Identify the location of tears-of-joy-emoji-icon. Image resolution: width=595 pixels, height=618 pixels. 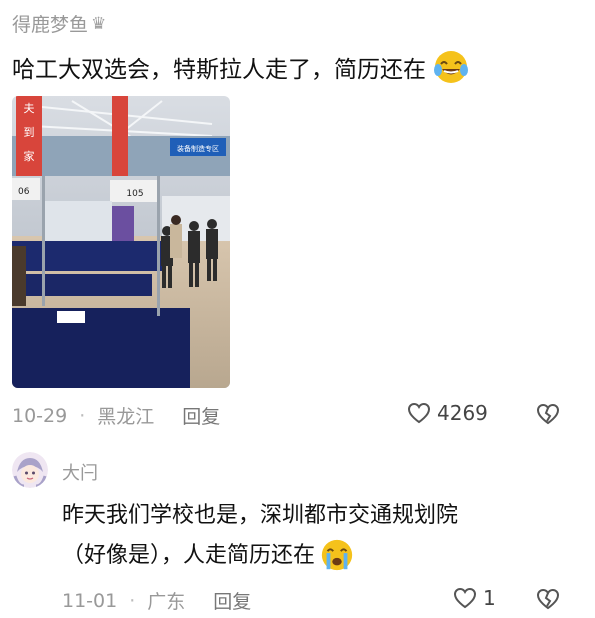
(451, 67).